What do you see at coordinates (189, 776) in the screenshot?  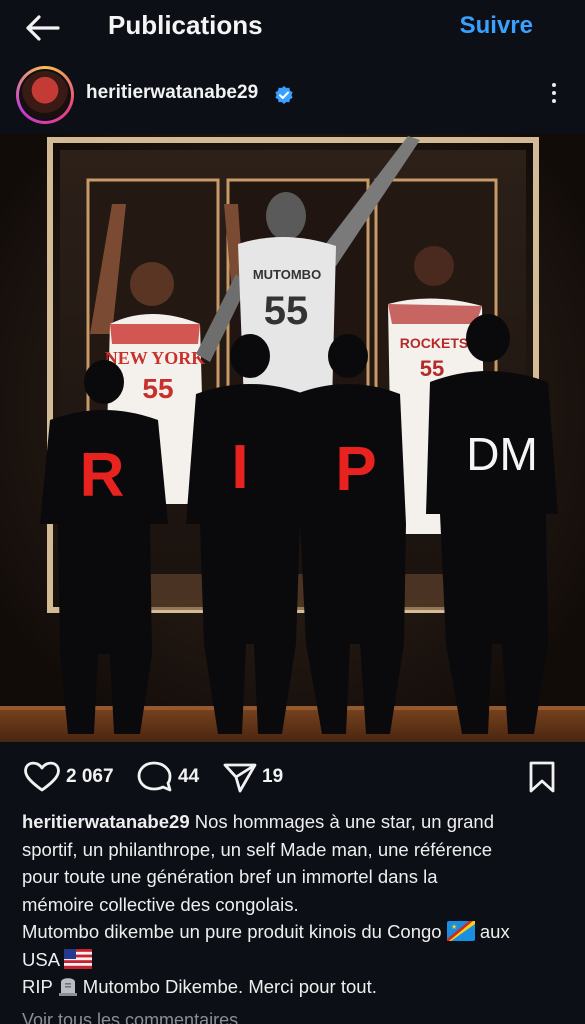 I see `comment-count: 44` at bounding box center [189, 776].